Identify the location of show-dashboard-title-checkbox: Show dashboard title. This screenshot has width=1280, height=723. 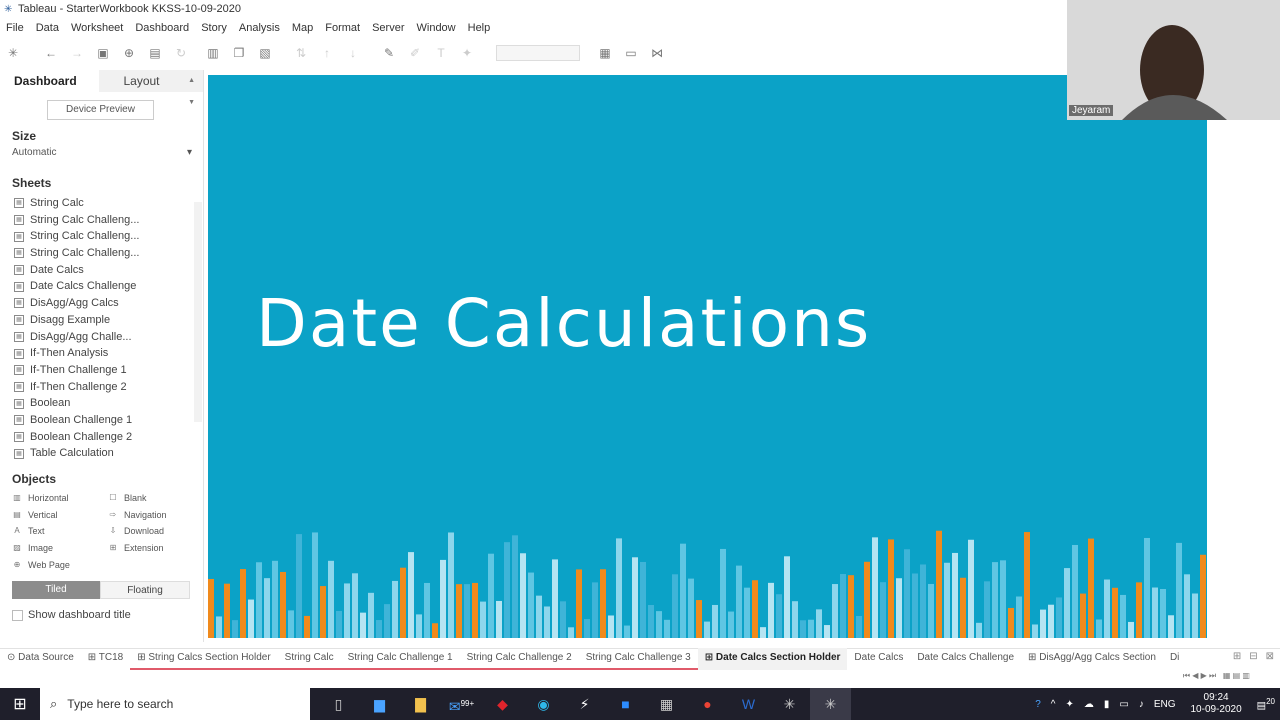
(107, 615).